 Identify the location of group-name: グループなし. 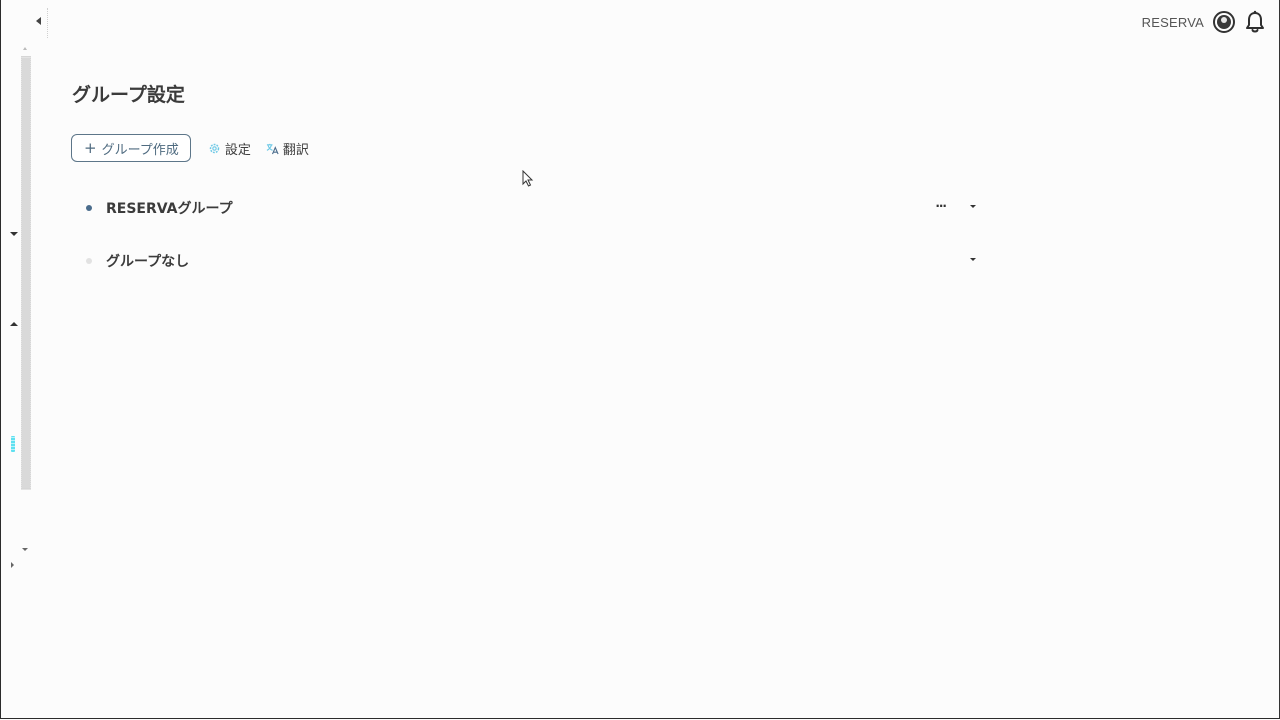
(147, 261).